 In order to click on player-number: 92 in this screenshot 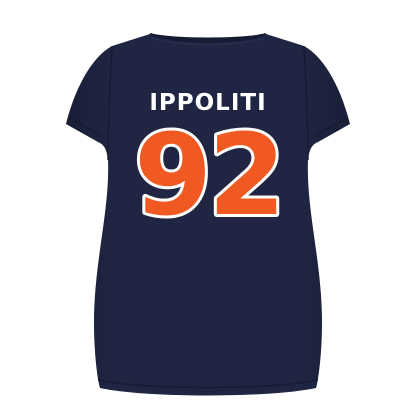, I will do `click(208, 176)`.